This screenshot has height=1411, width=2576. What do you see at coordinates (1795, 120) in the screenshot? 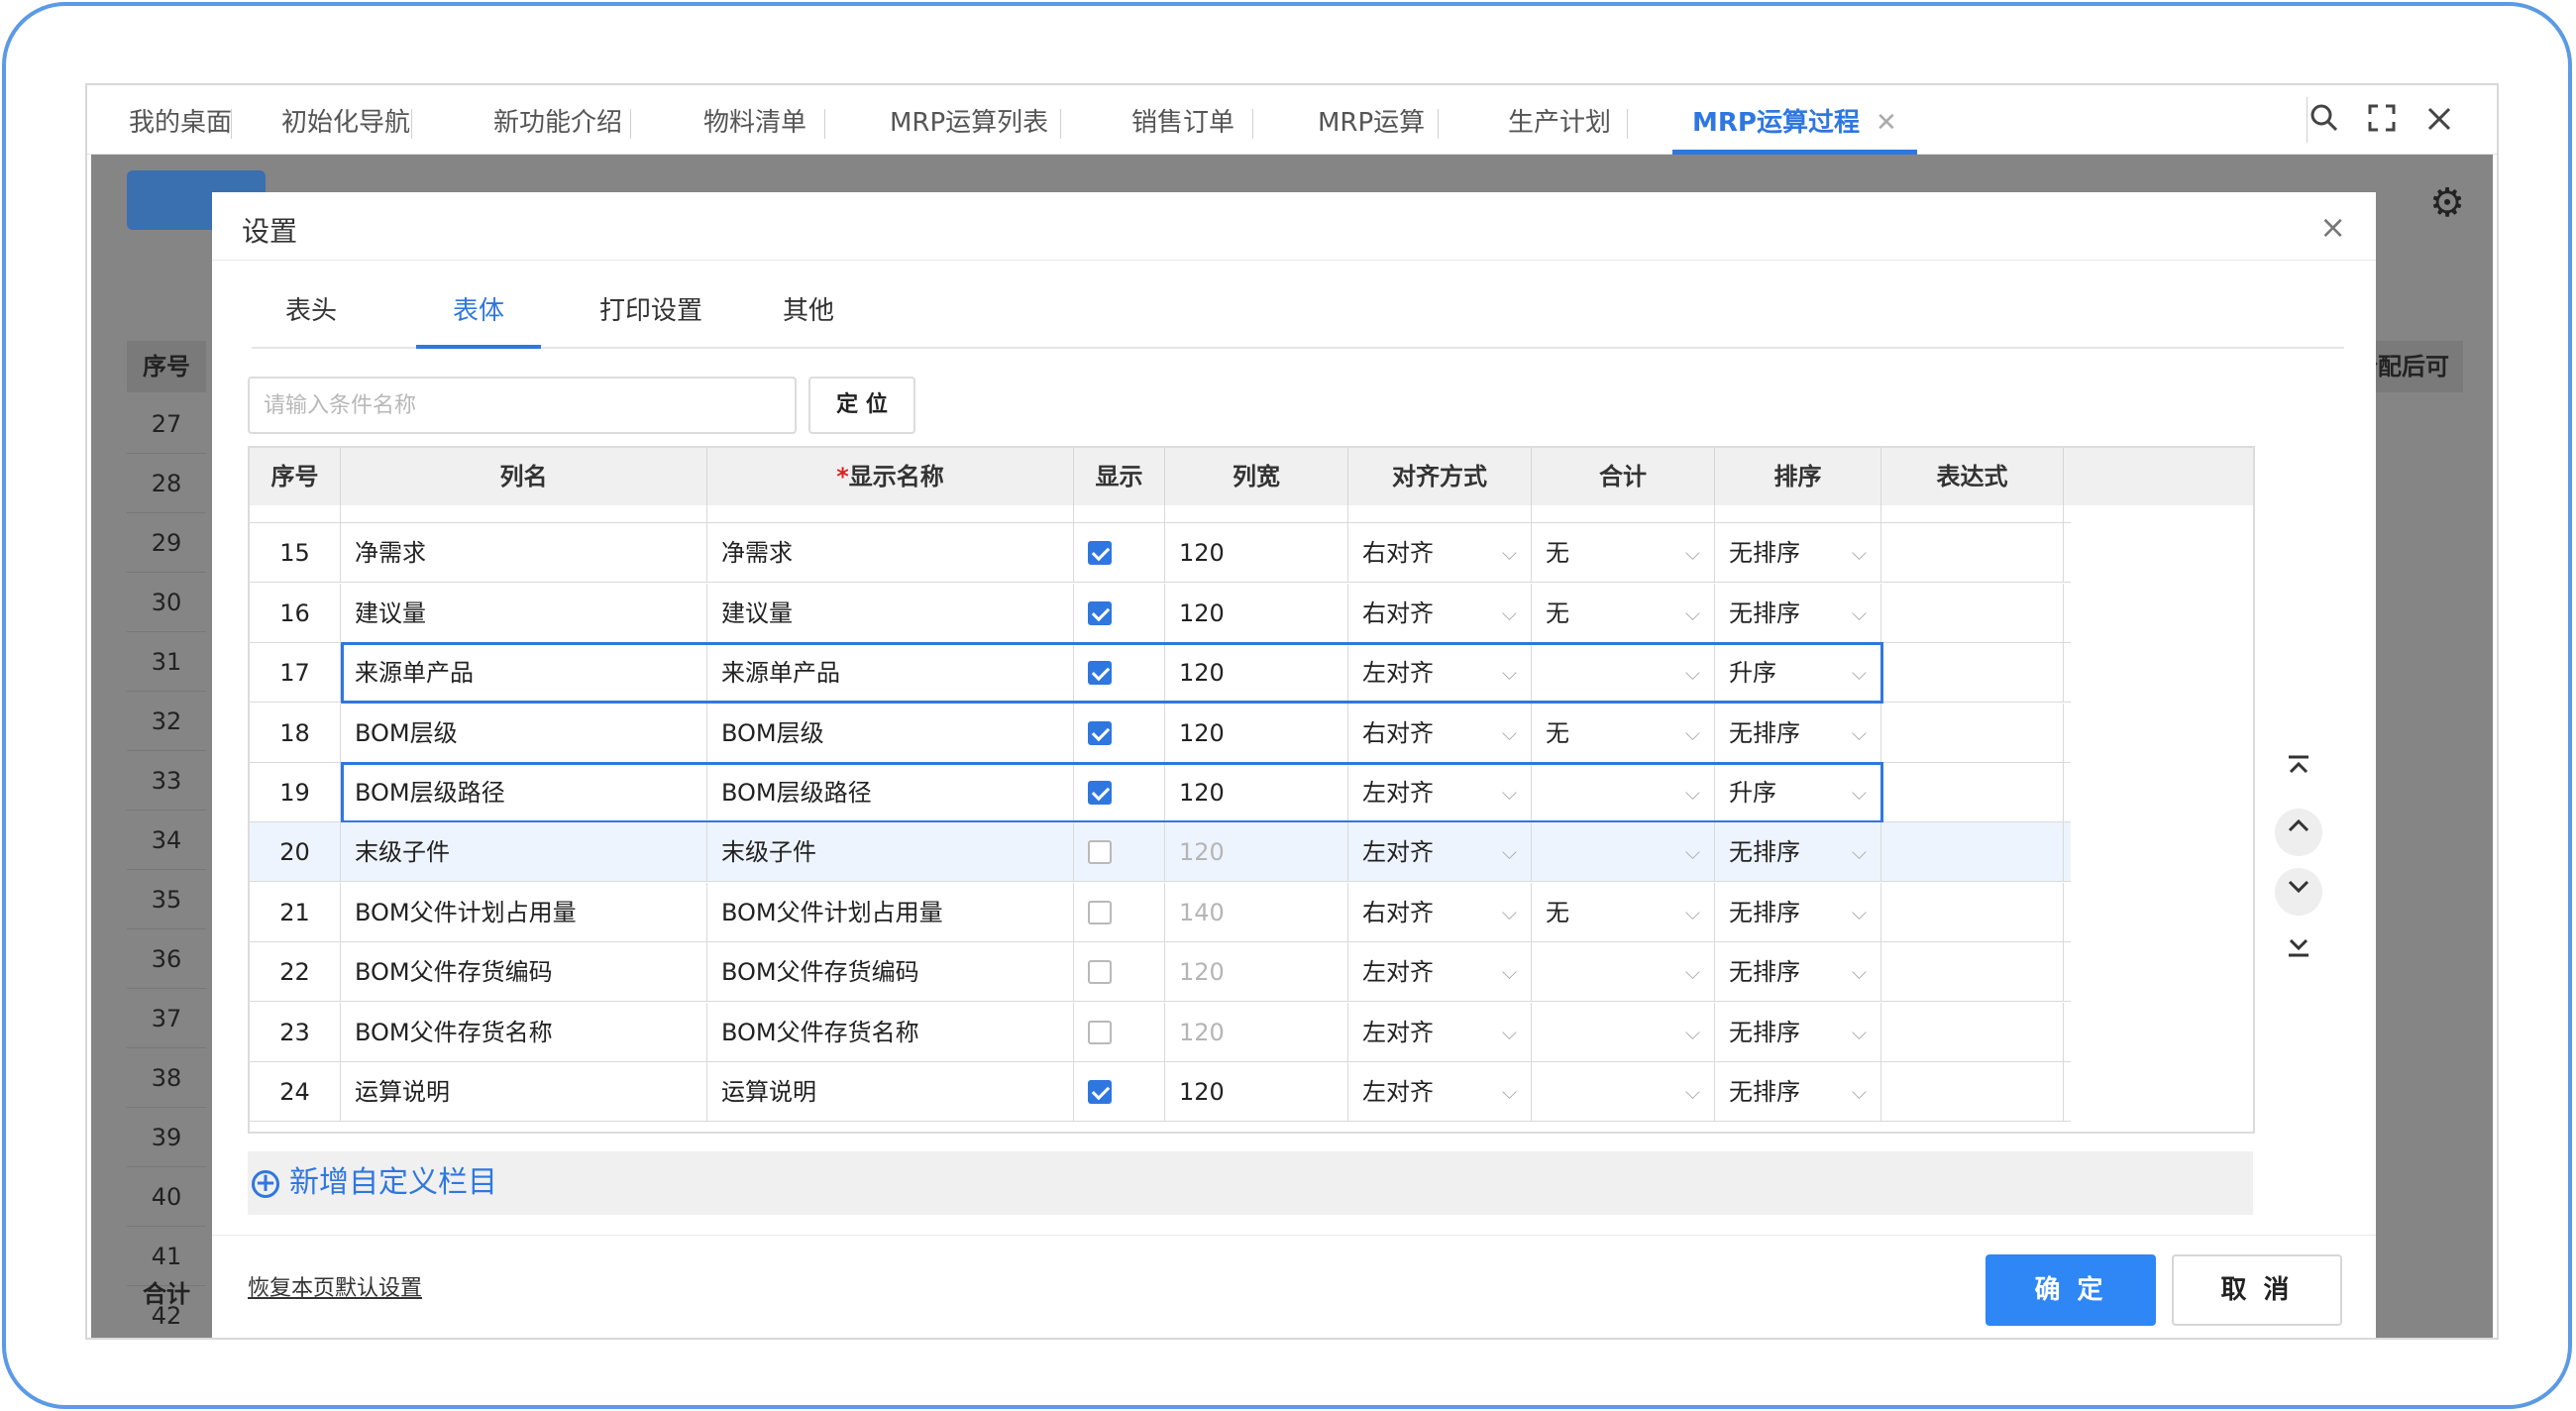
I see `tab-mrp-process: MRP运算过程 ✕` at bounding box center [1795, 120].